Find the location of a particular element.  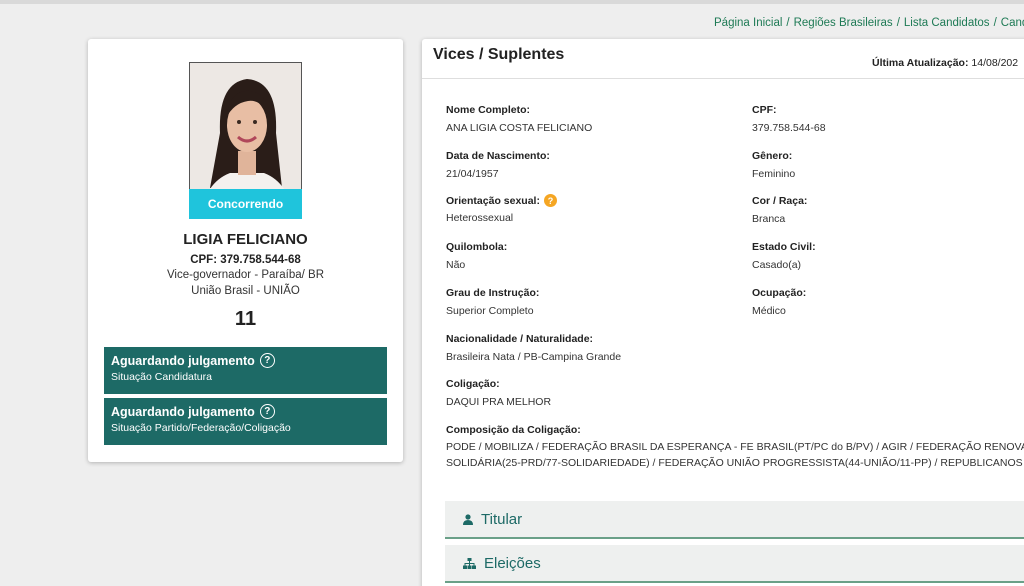

candidate-number: 11 is located at coordinates (245, 319).